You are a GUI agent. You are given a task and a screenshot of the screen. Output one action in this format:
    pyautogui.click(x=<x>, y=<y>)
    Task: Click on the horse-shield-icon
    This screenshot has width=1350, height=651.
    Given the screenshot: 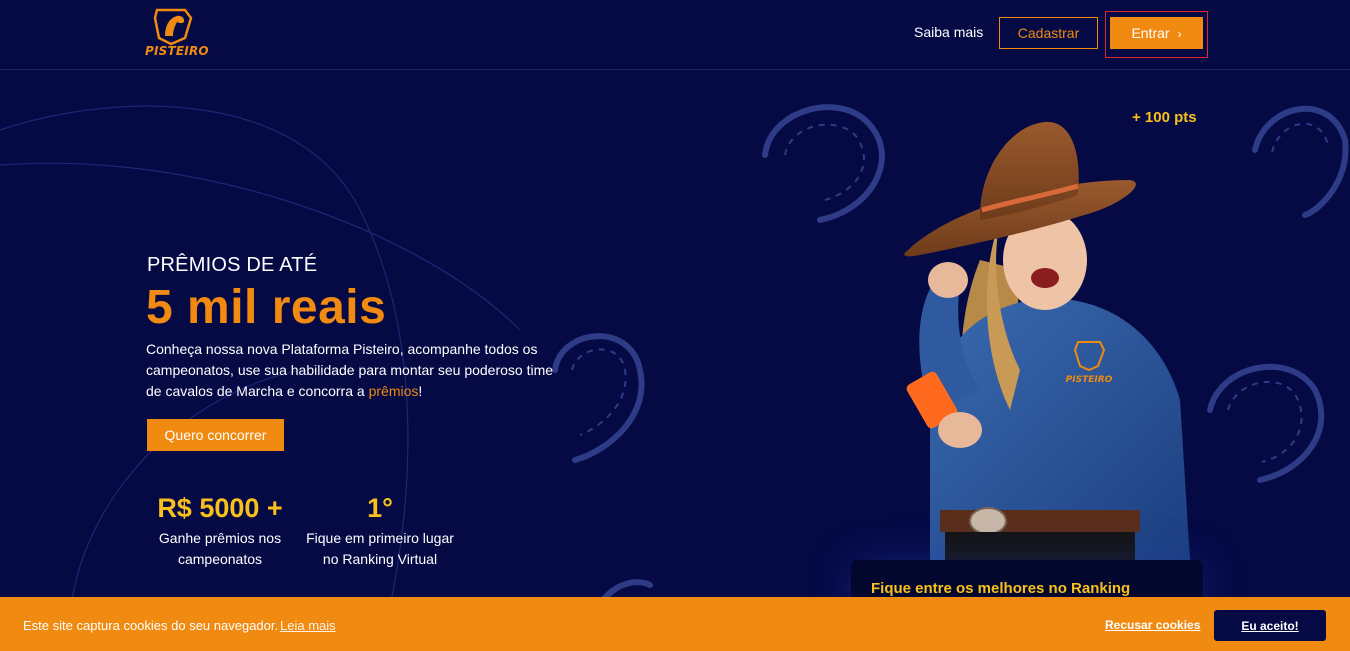 What is the action you would take?
    pyautogui.click(x=173, y=27)
    